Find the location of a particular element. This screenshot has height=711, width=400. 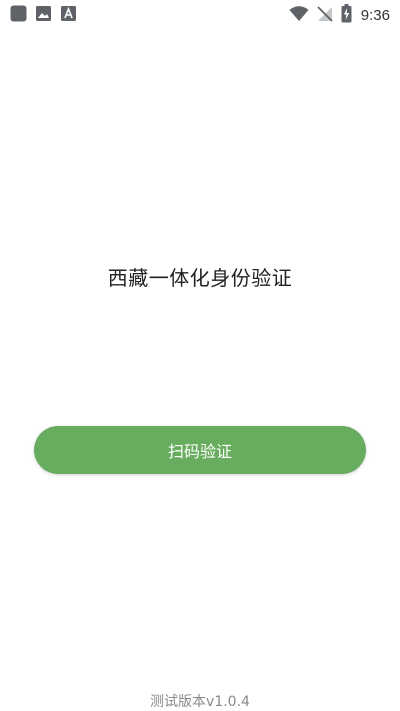

status-bar-left is located at coordinates (43, 15).